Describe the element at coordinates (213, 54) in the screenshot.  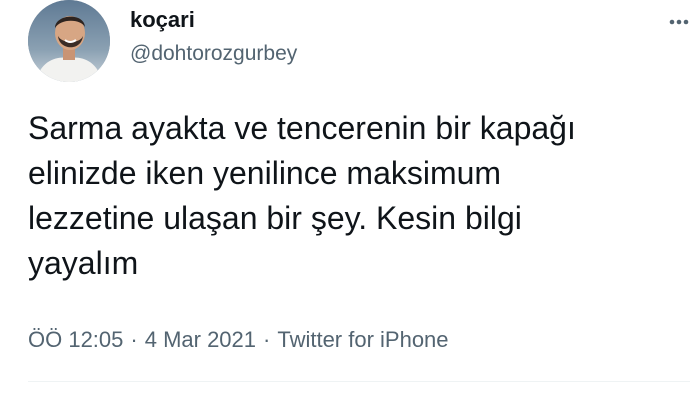
I see `author-handle: @dohtorozgurbey` at that location.